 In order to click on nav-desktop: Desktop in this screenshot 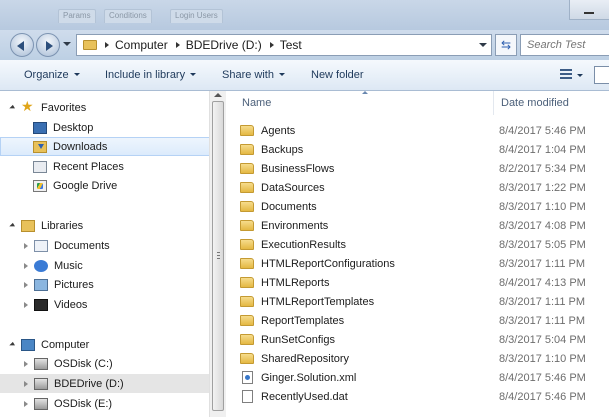, I will do `click(105, 127)`.